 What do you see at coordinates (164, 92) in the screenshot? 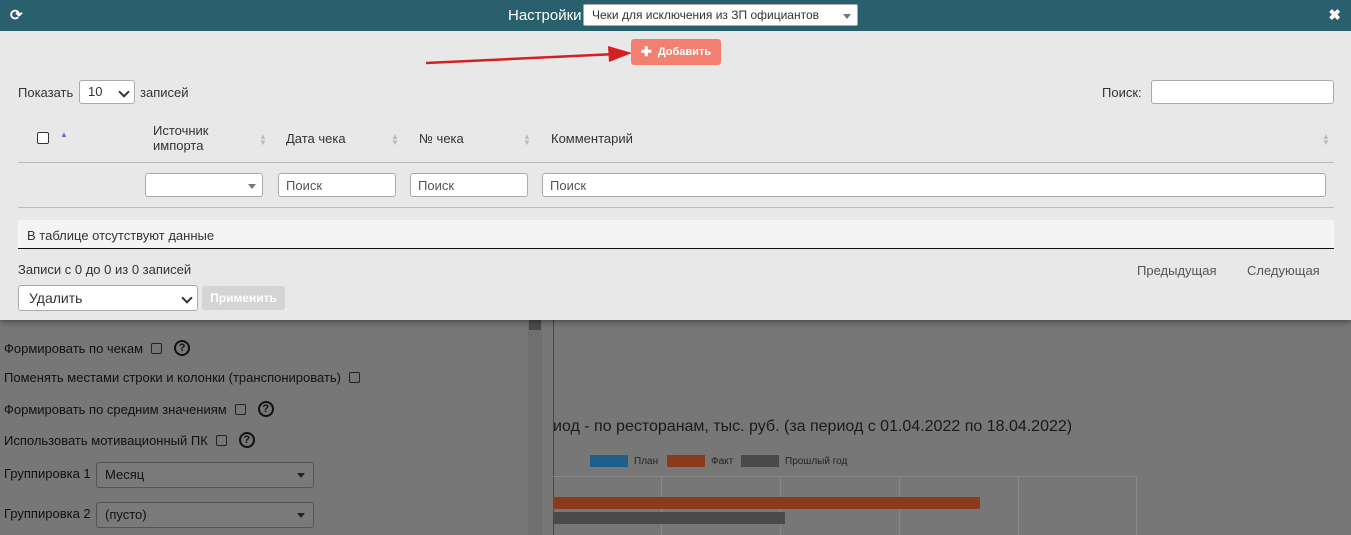
I see `records-label: записей` at bounding box center [164, 92].